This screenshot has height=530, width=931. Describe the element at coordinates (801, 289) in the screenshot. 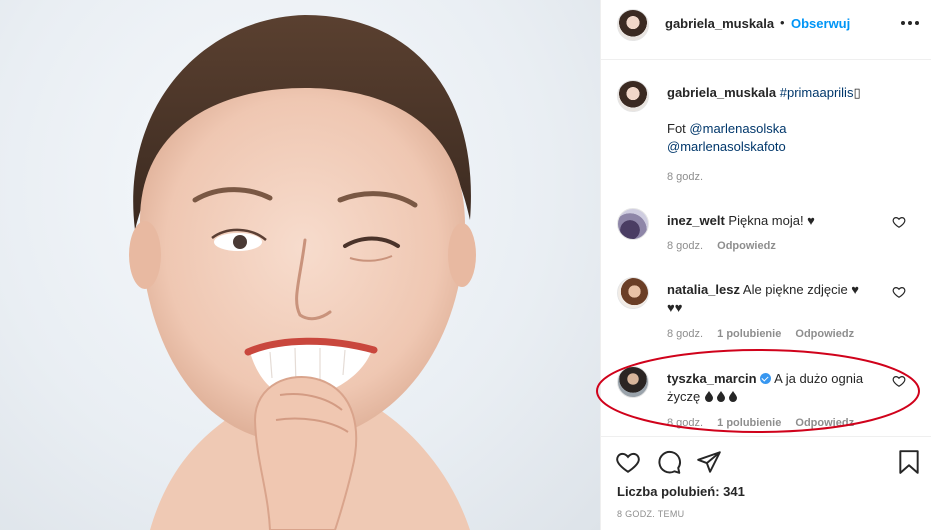

I see `comment-body: Ale piękne zdjęcie ♥` at that location.